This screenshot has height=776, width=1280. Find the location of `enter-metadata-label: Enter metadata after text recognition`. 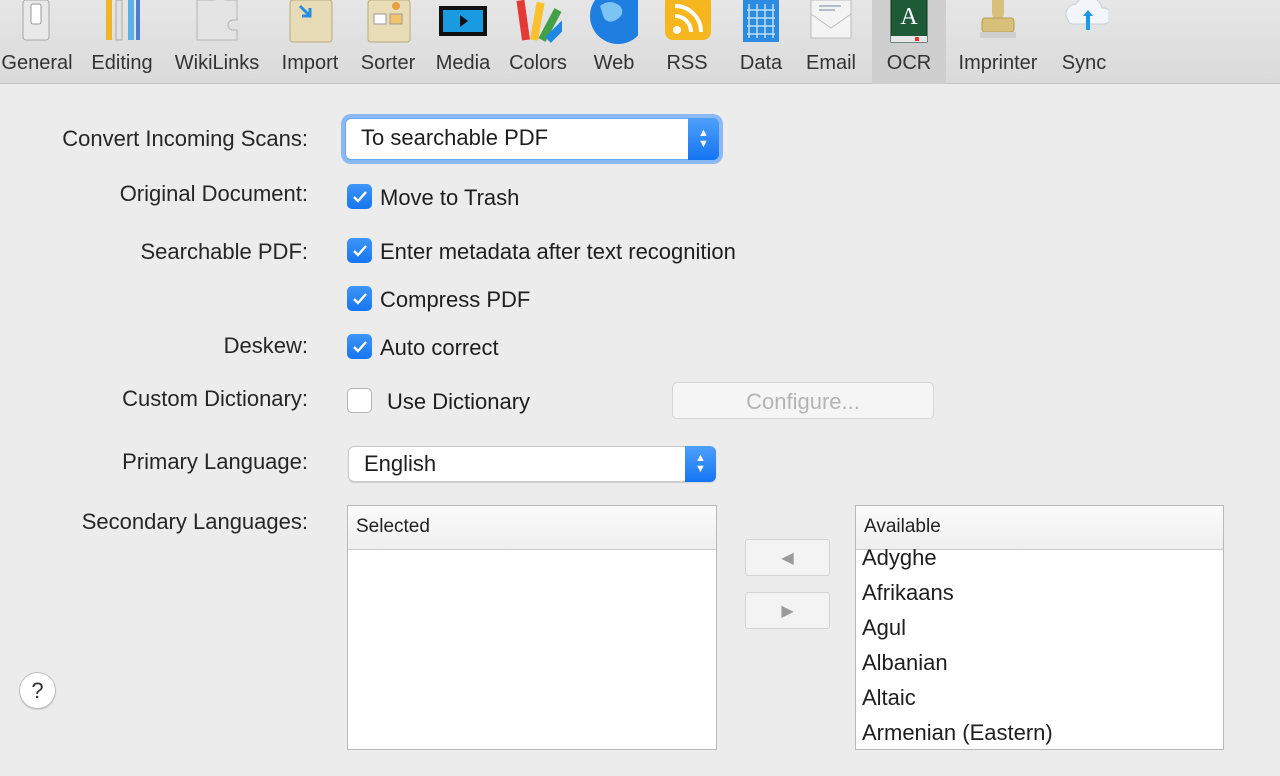

enter-metadata-label: Enter metadata after text recognition is located at coordinates (558, 252).